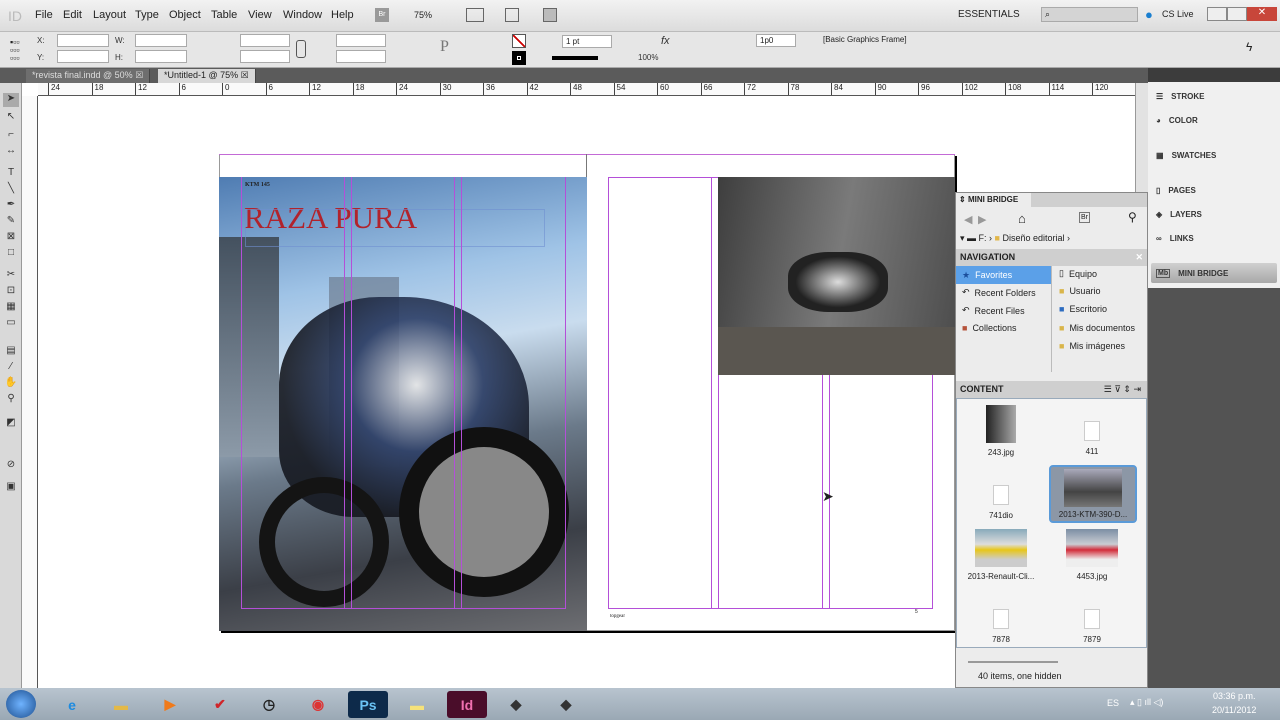 The width and height of the screenshot is (1280, 720). What do you see at coordinates (207, 76) in the screenshot?
I see `tab-untitled-1: *Untitled-1 @ 75% ☒` at bounding box center [207, 76].